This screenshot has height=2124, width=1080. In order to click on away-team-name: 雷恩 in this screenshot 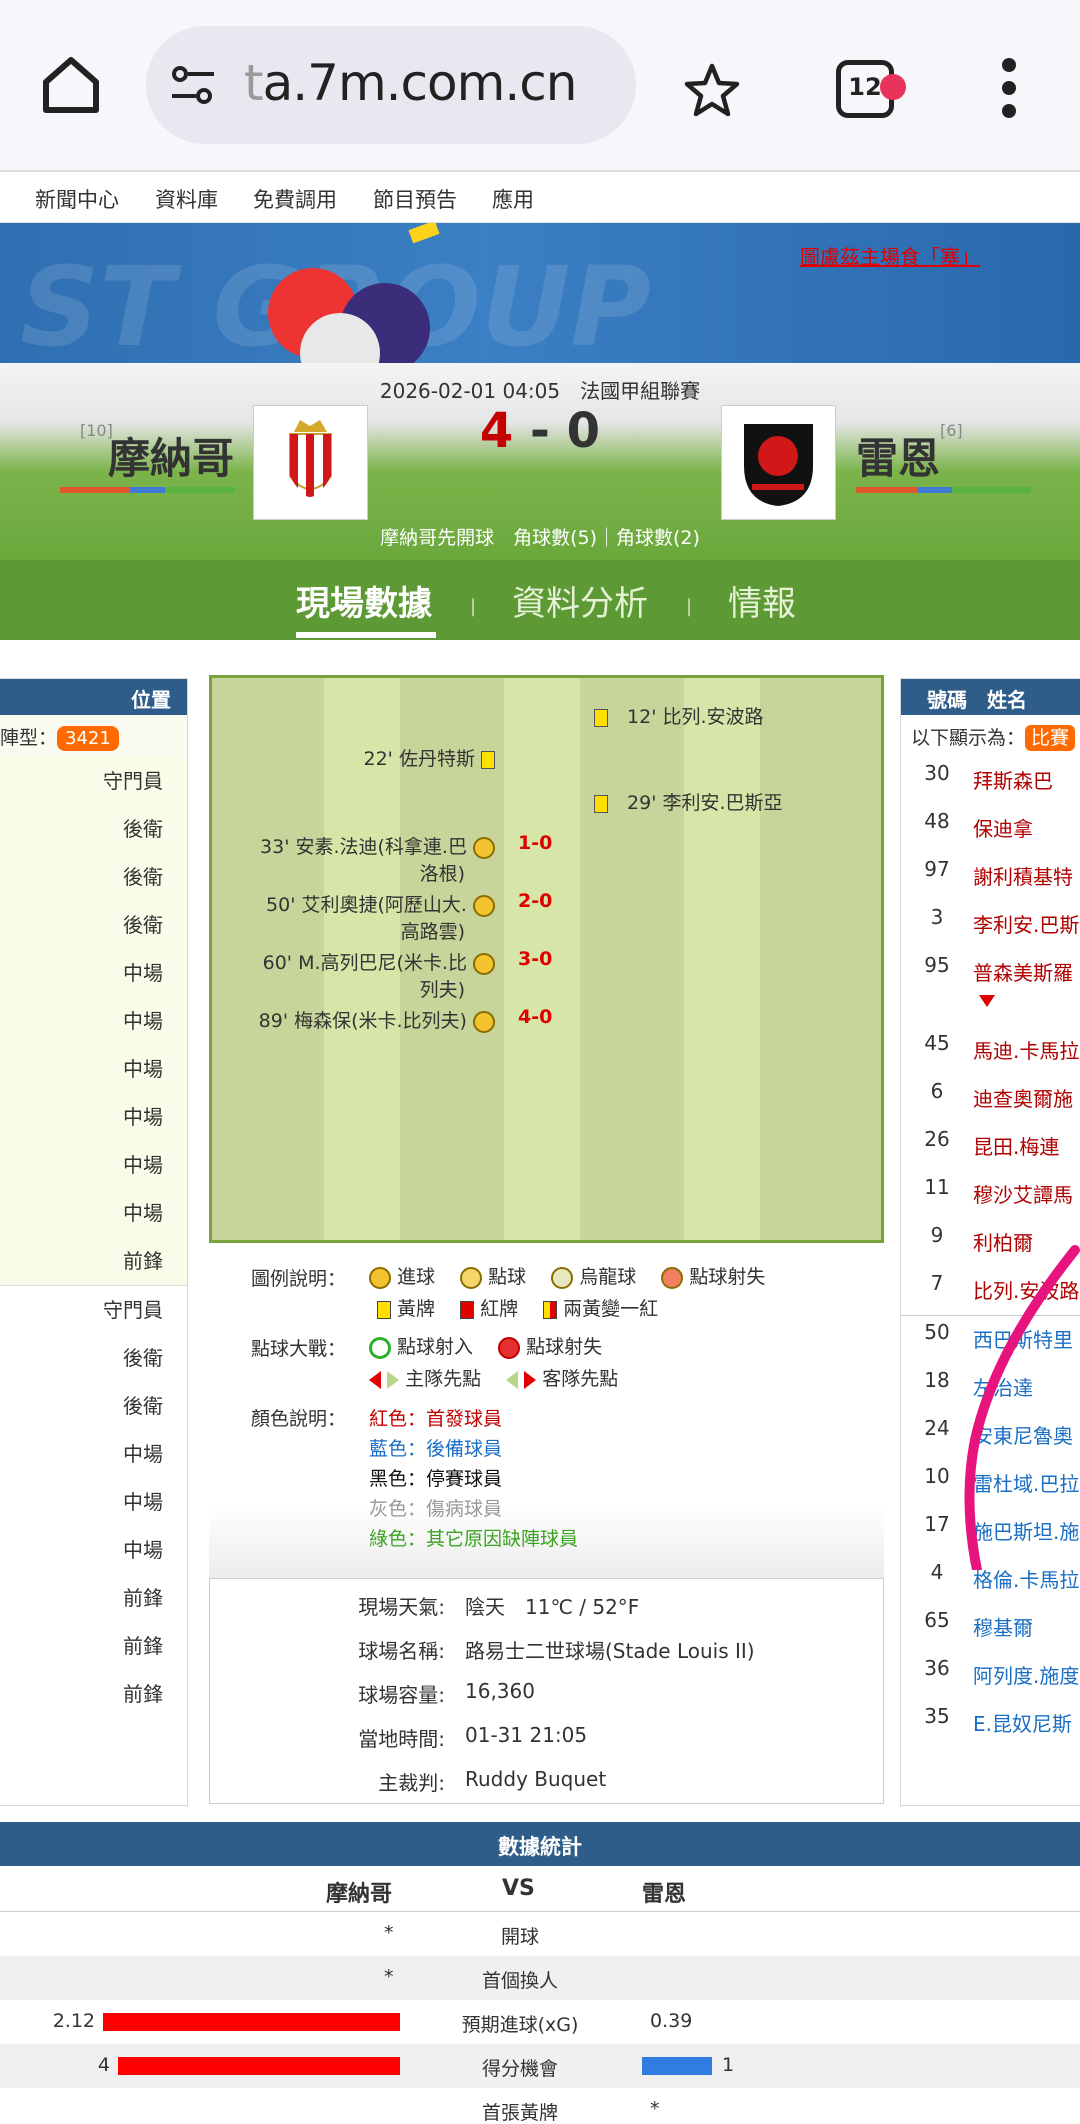, I will do `click(898, 455)`.